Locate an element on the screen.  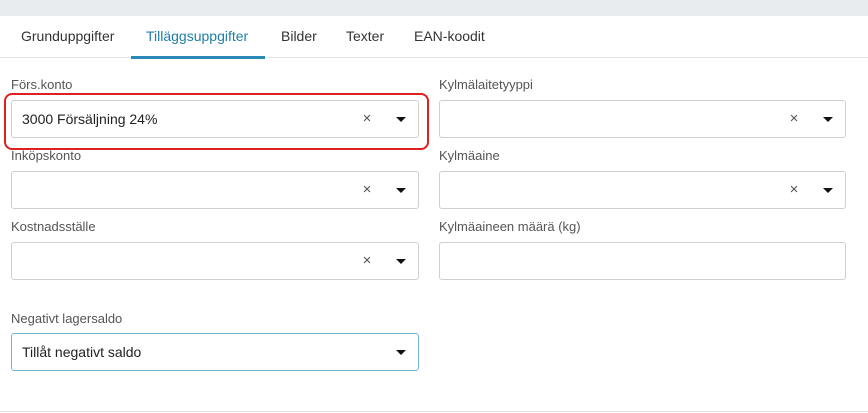
tab-bilder: Bilder is located at coordinates (299, 37).